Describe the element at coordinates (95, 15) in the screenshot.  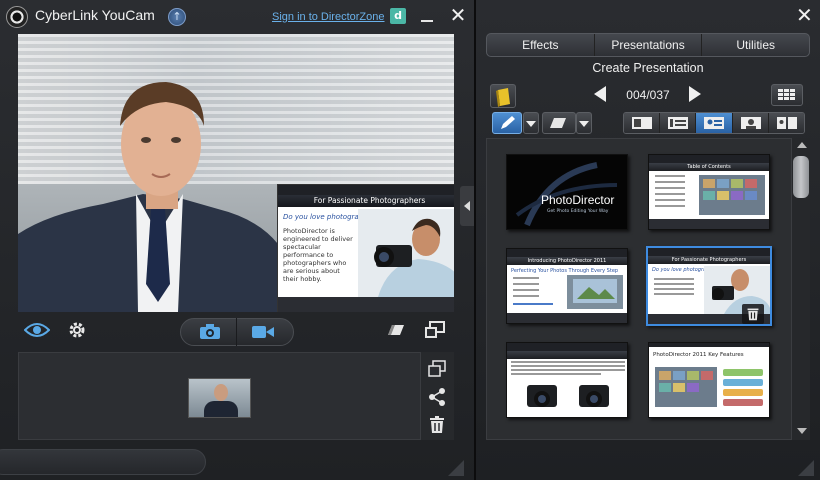
I see `app-title: CyberLink YouCam` at that location.